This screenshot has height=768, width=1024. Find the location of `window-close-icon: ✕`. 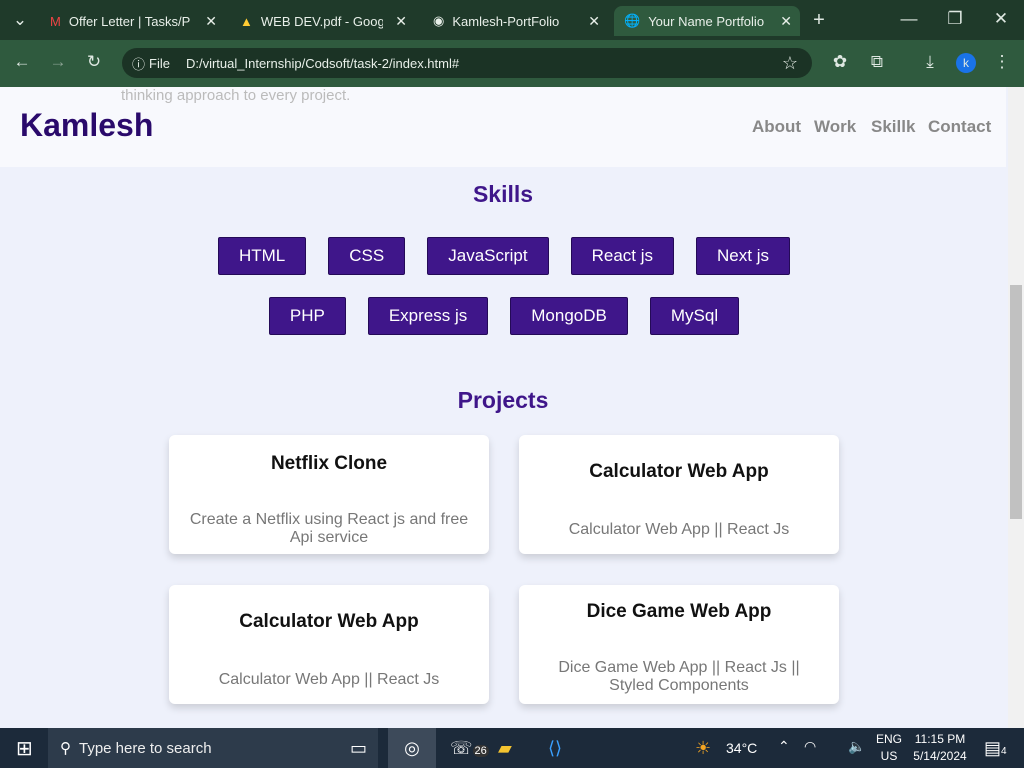

window-close-icon: ✕ is located at coordinates (1001, 19).